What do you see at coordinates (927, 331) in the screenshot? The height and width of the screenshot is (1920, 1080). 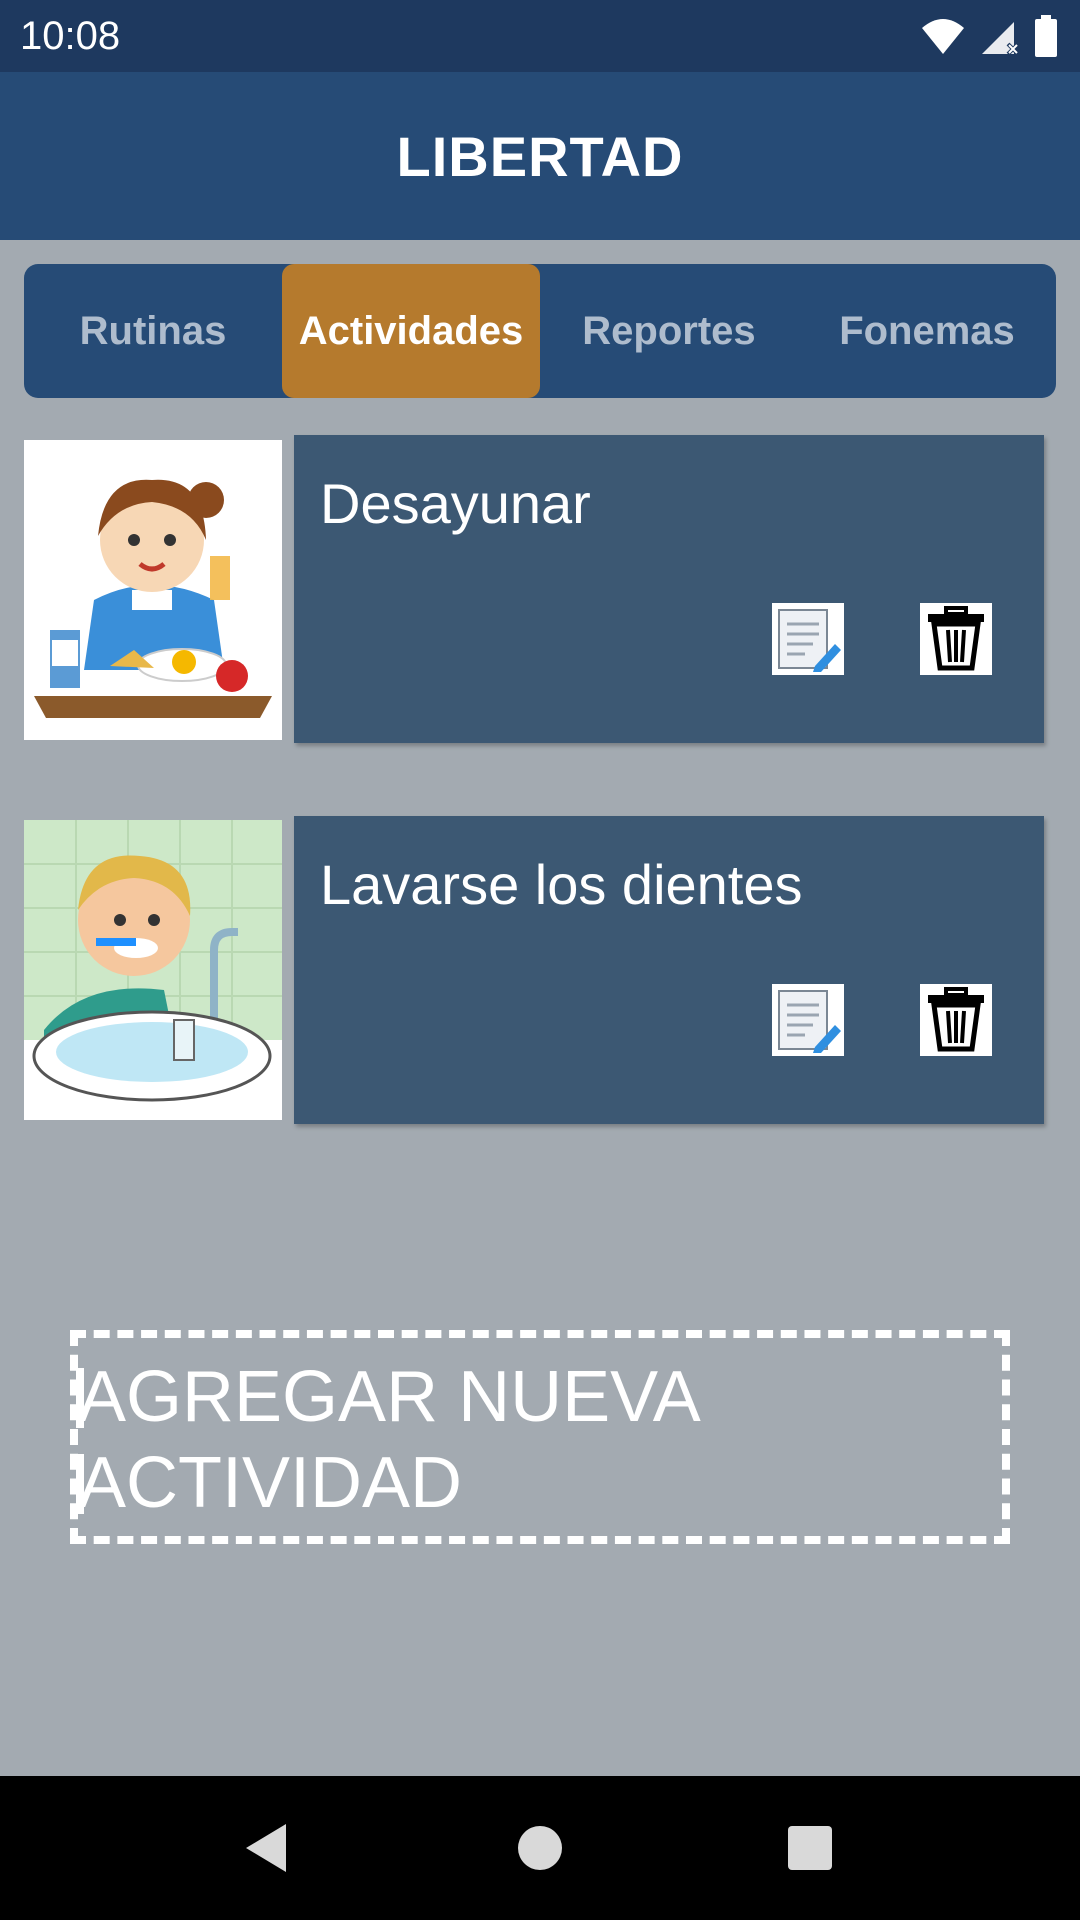 I see `tab-fonemas: Fonemas` at bounding box center [927, 331].